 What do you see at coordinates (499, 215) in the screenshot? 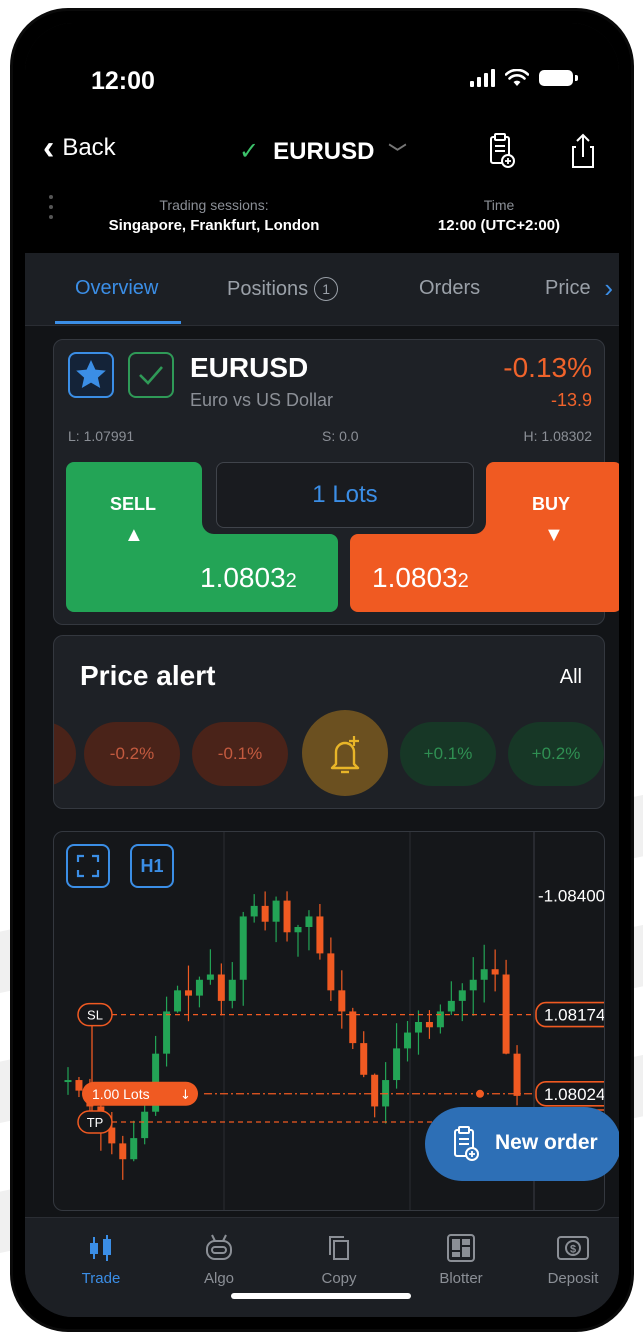
I see `session-time: Time 12:00 (UTC+2:00)` at bounding box center [499, 215].